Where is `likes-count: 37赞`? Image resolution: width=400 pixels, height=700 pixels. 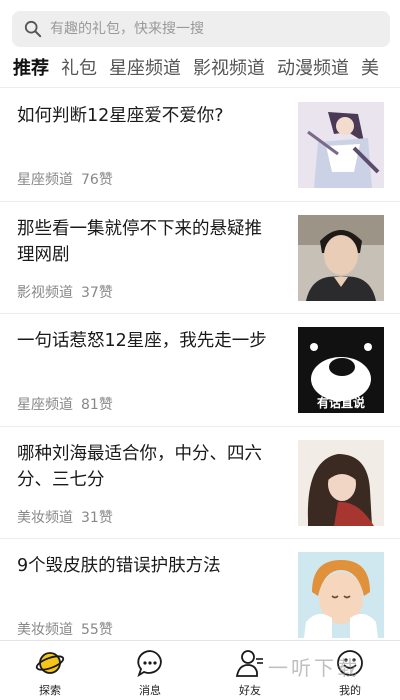 likes-count: 37赞 is located at coordinates (97, 292).